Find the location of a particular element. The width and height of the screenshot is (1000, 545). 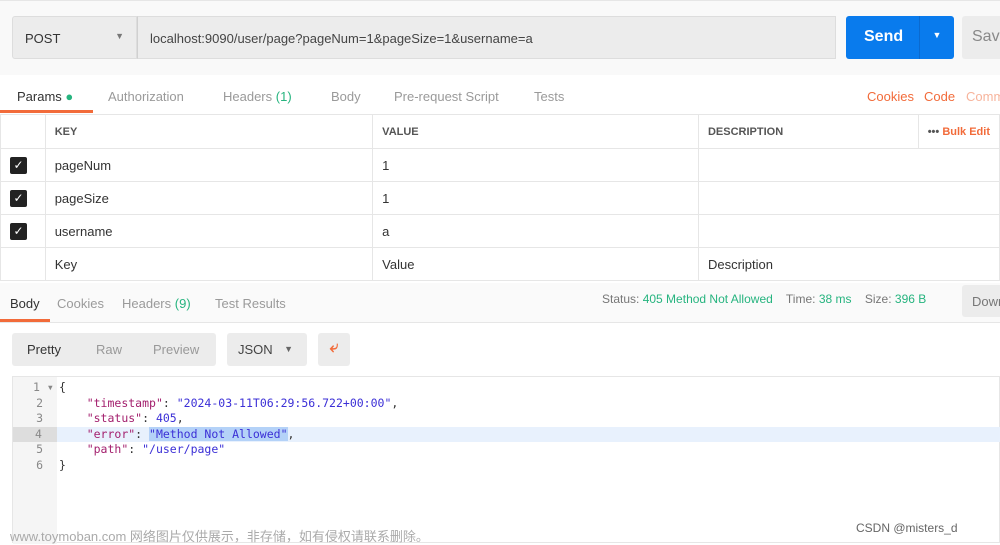

key-header: KEY is located at coordinates (209, 131).